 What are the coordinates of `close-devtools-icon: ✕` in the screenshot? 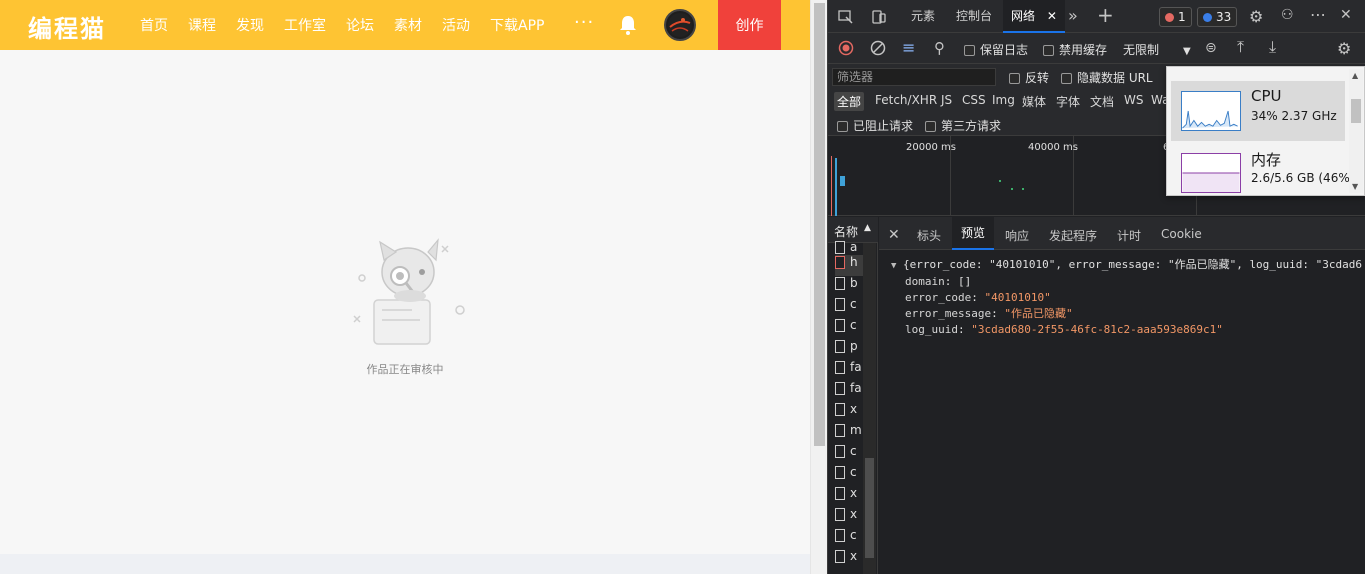 It's located at (1346, 15).